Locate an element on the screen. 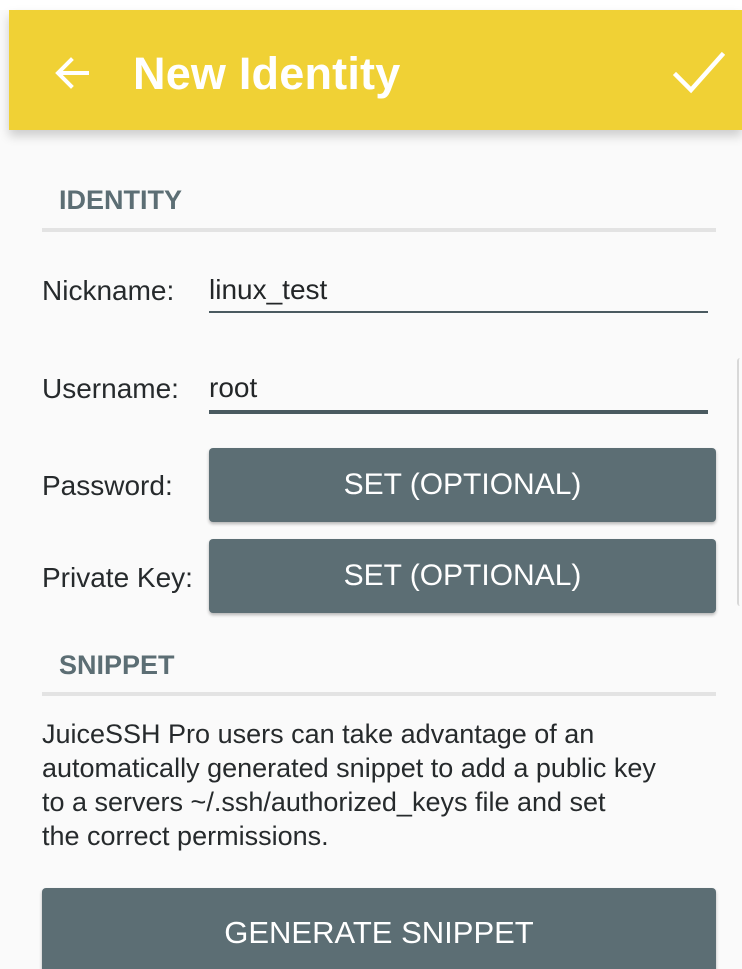  snippet-section-header: SNIPPET is located at coordinates (117, 665).